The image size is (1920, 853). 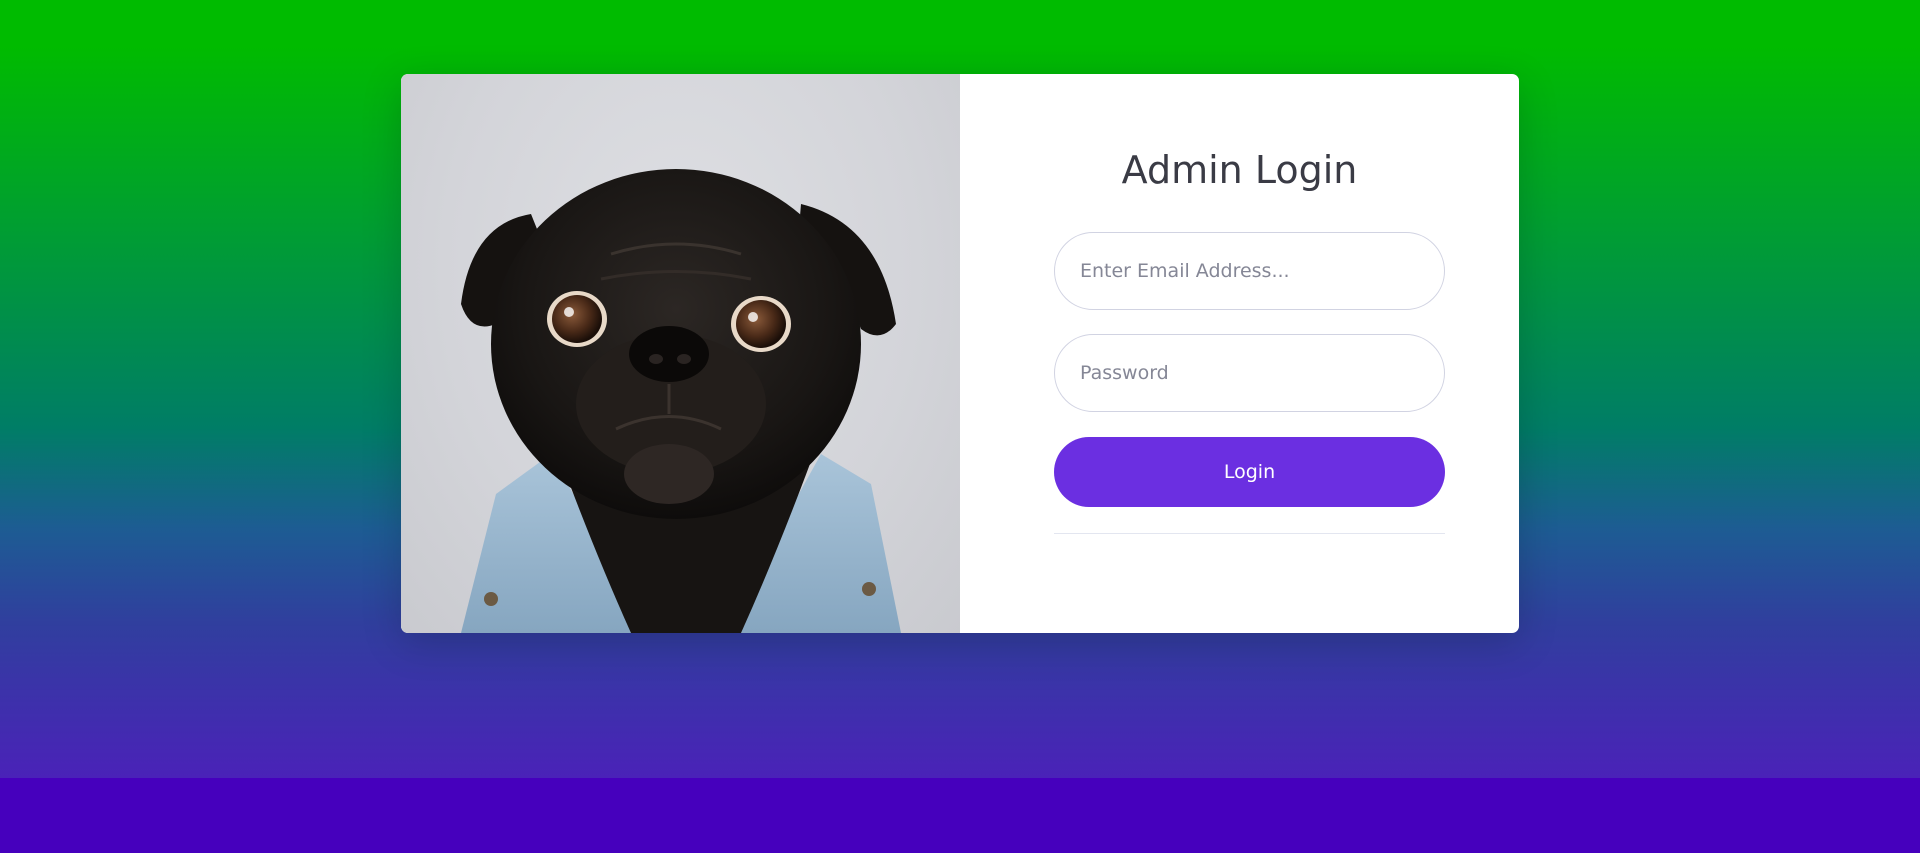 I want to click on background-footer-band, so click(x=960, y=815).